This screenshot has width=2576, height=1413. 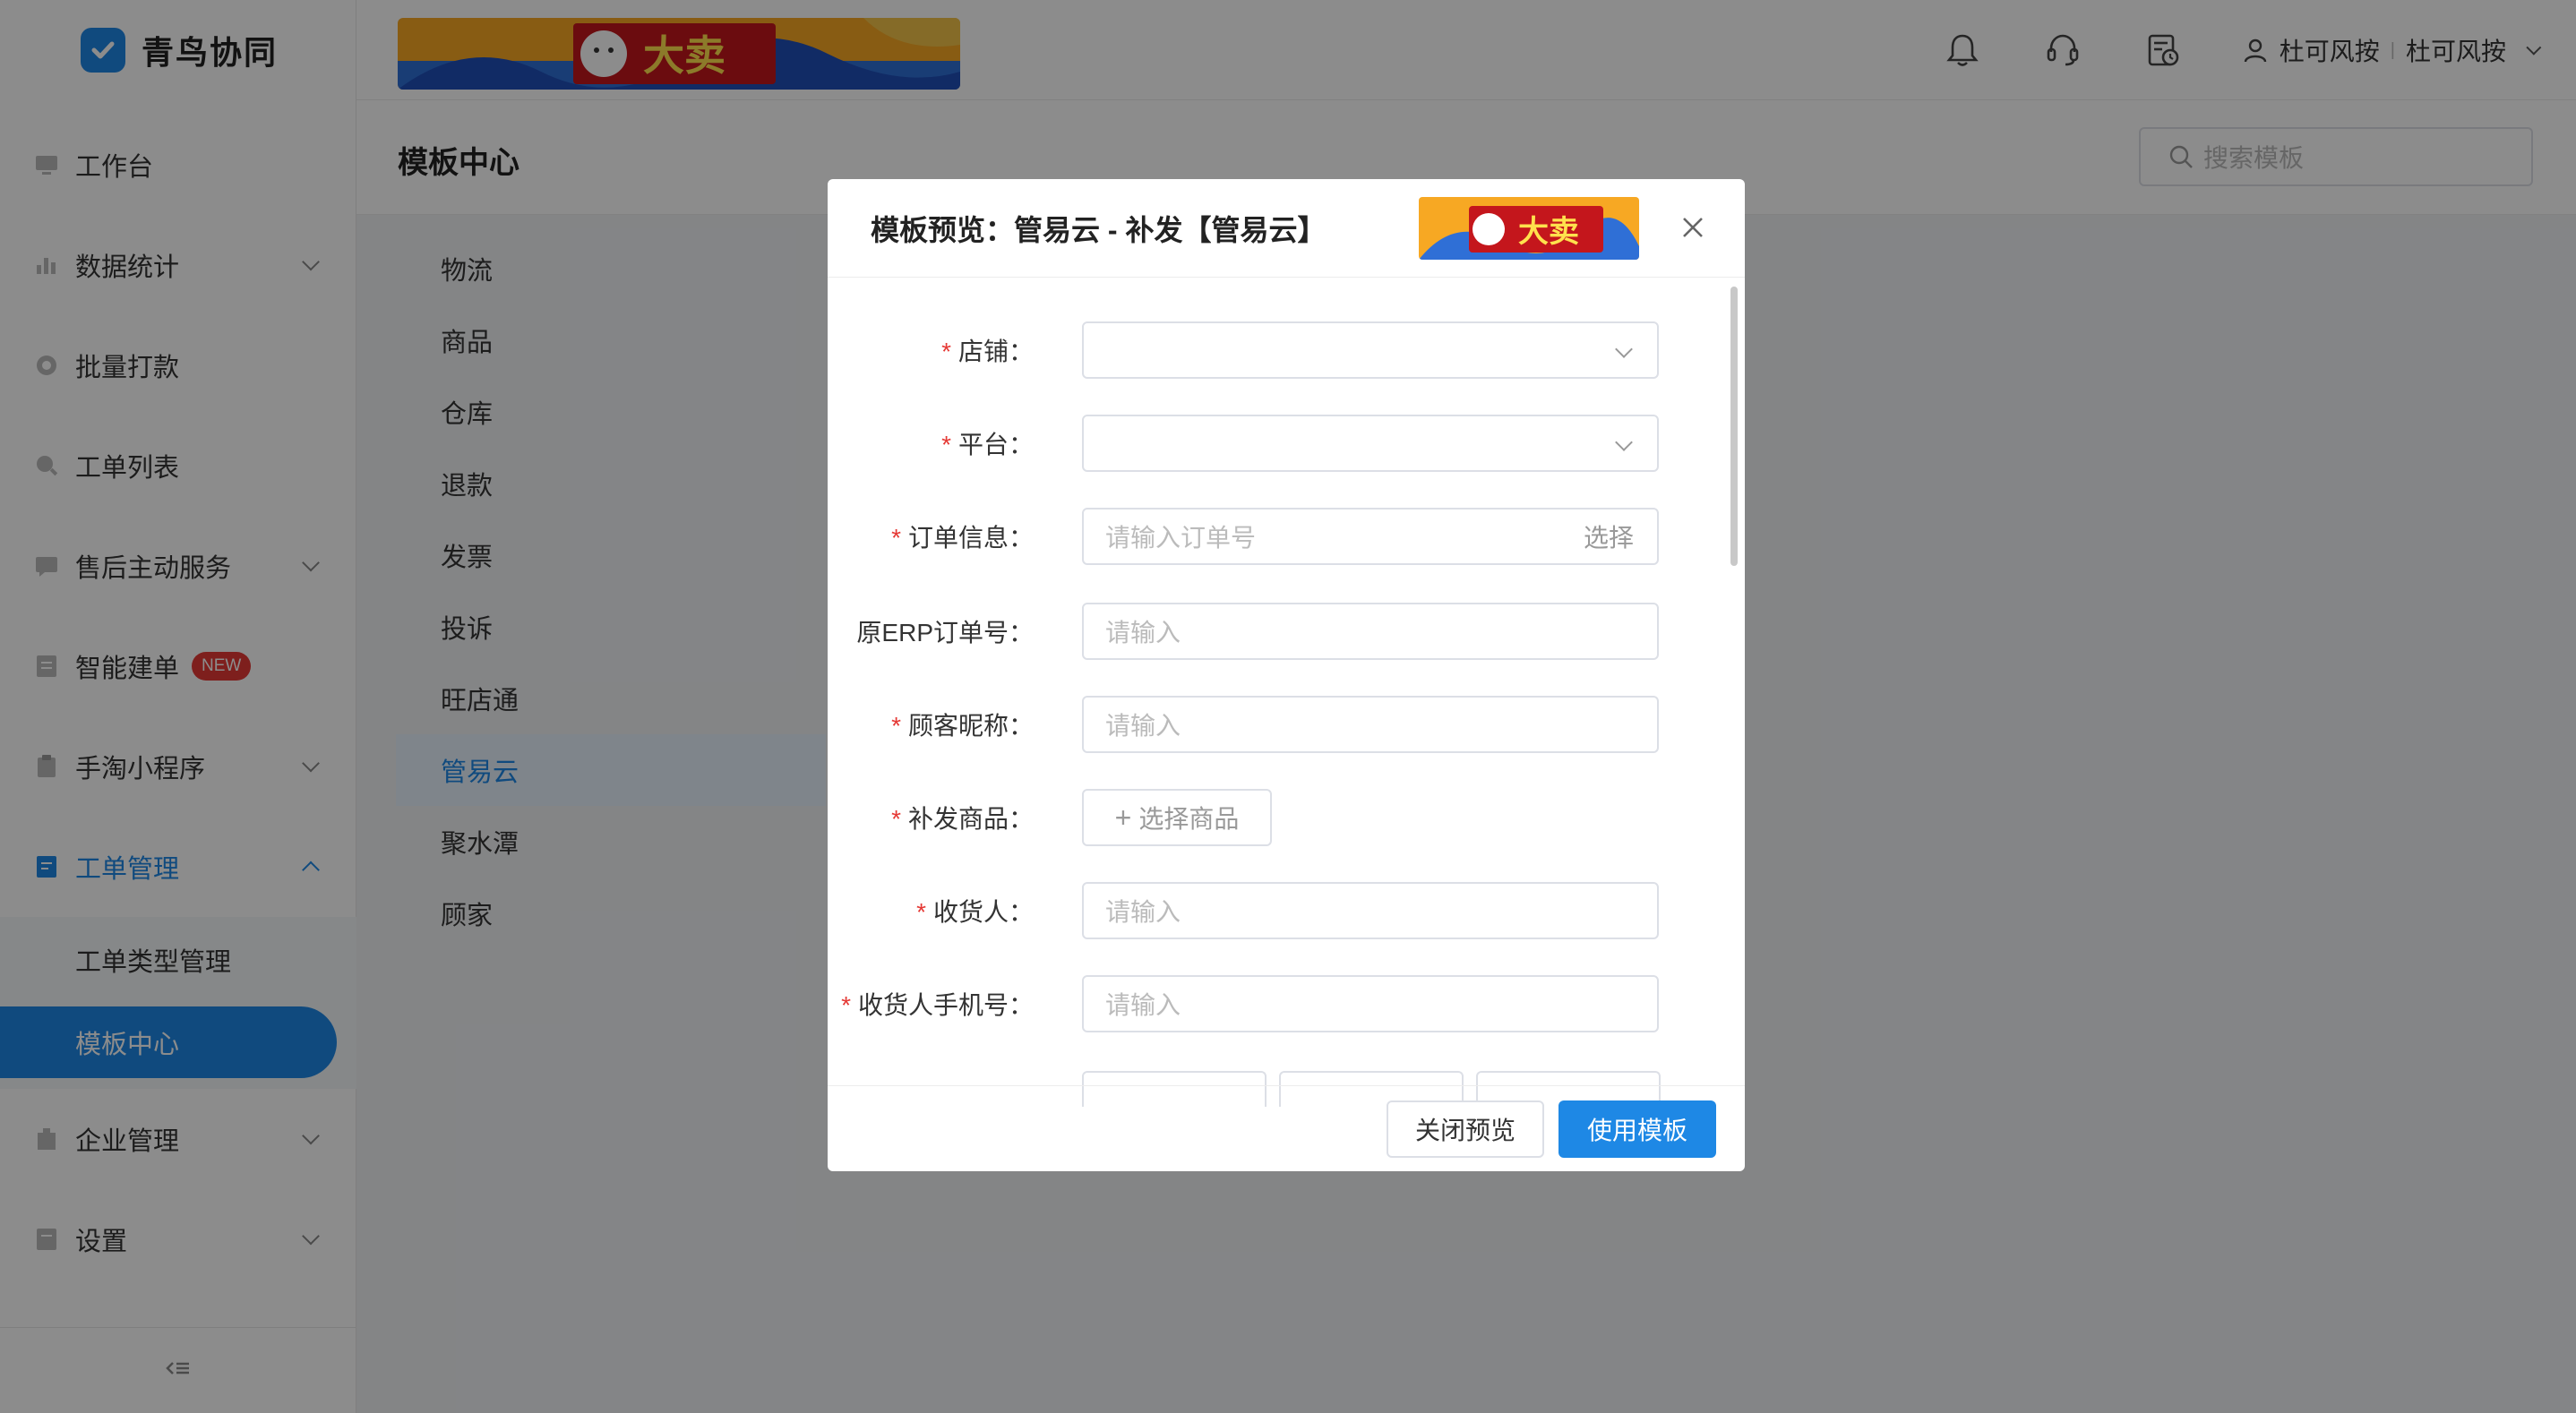 What do you see at coordinates (962, 726) in the screenshot?
I see `field-label: * 顾客昵称：` at bounding box center [962, 726].